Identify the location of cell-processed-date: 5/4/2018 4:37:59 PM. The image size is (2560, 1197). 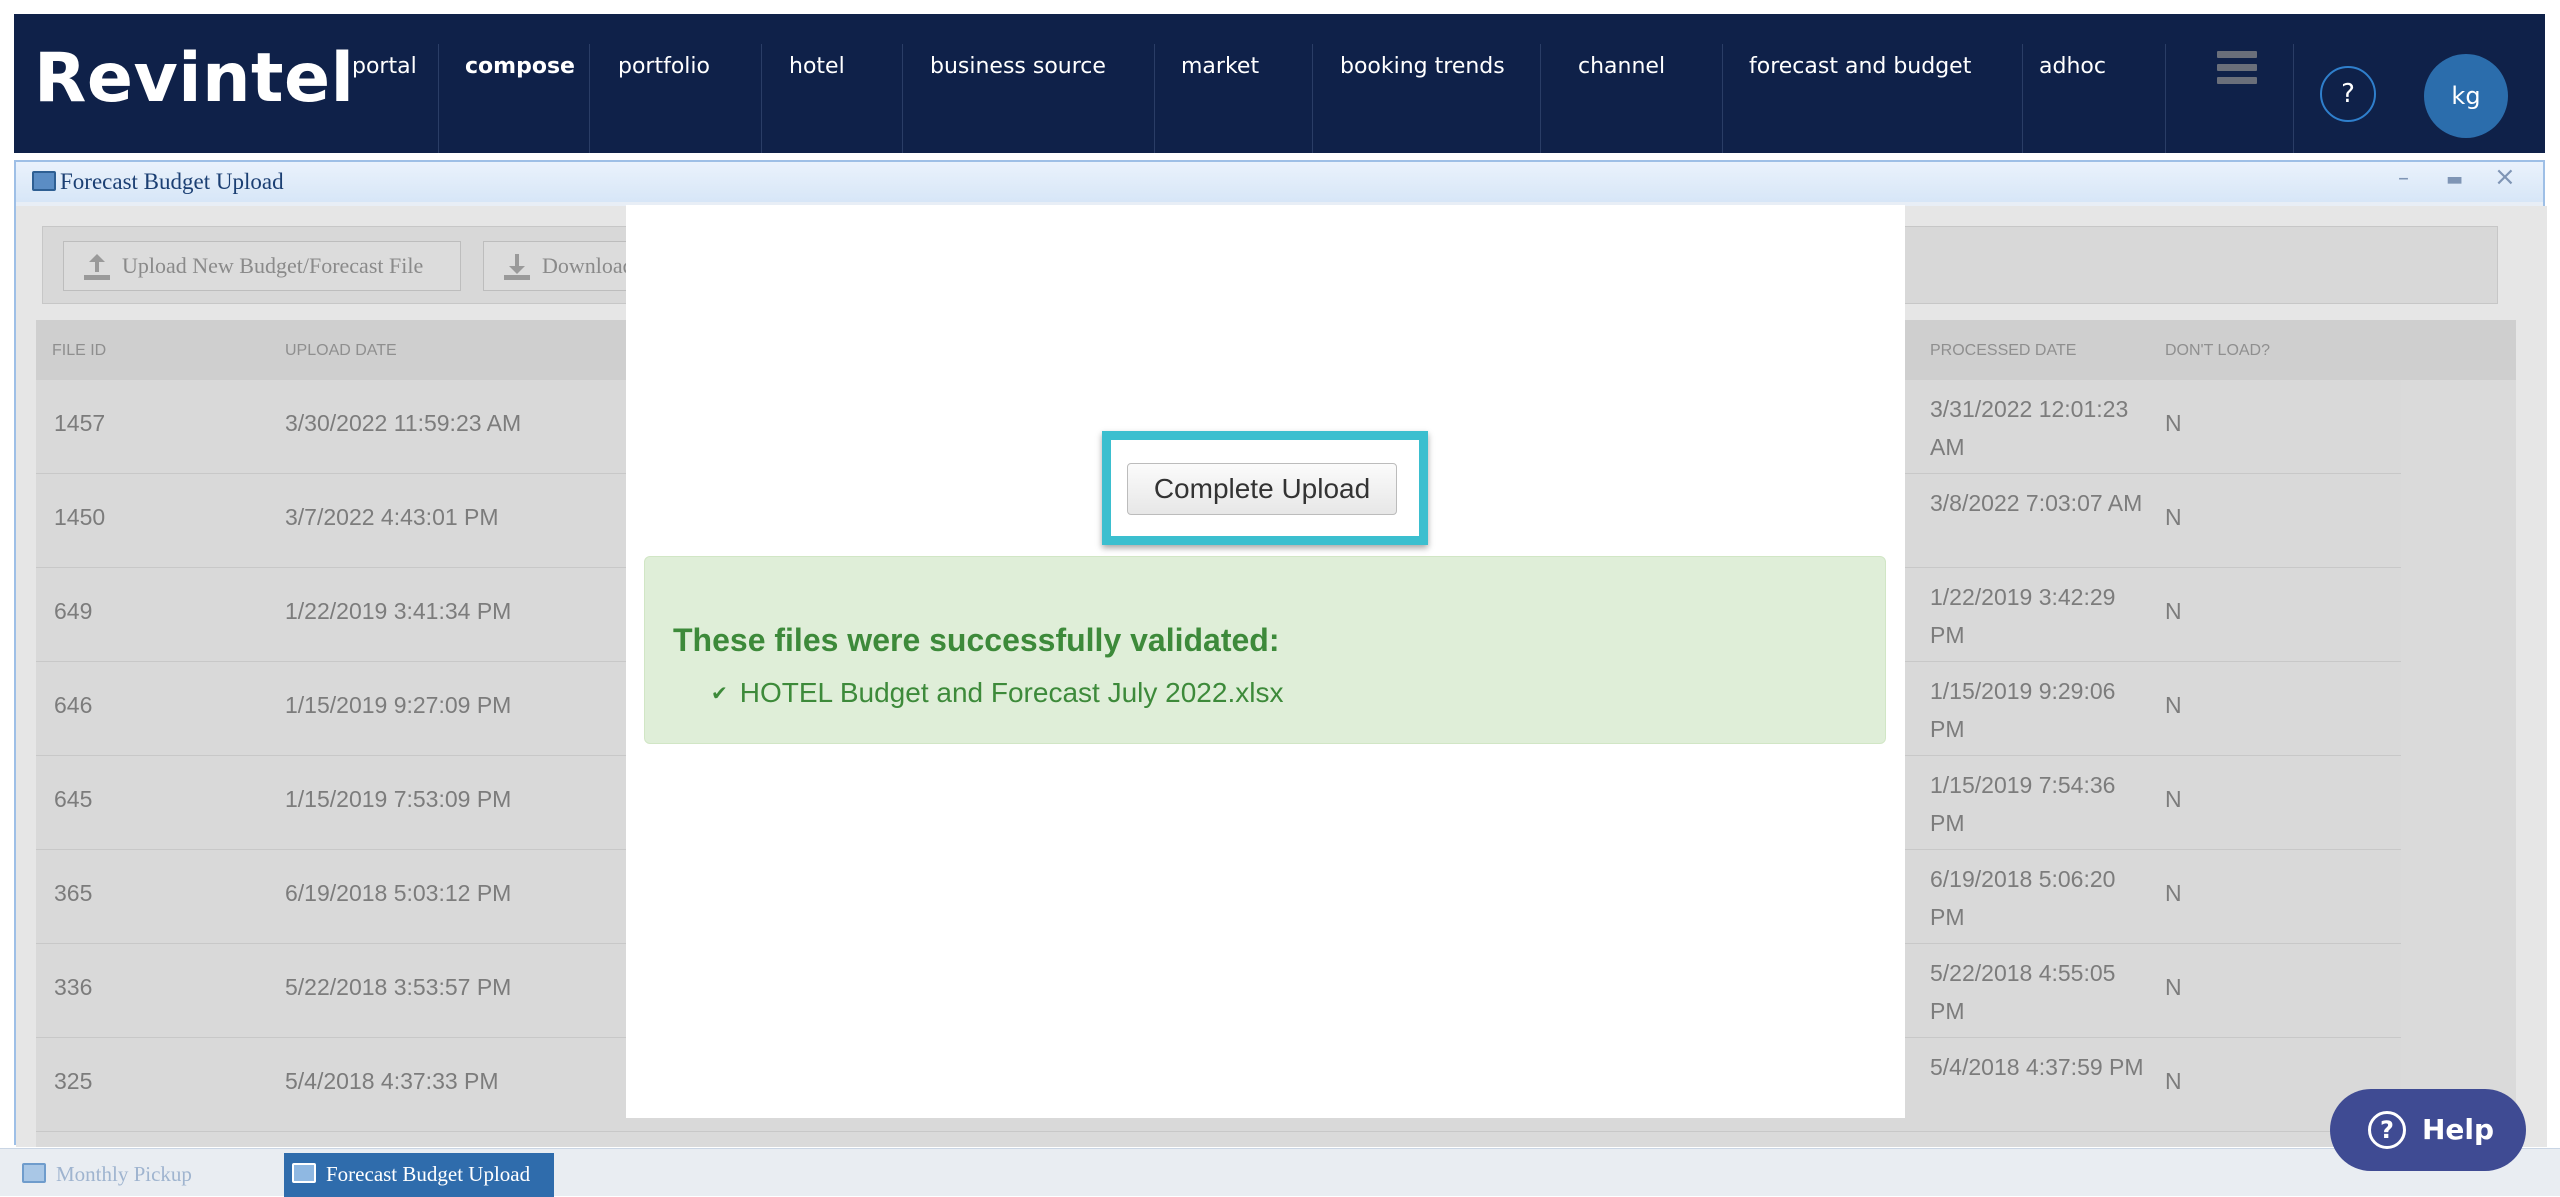
(2037, 1067).